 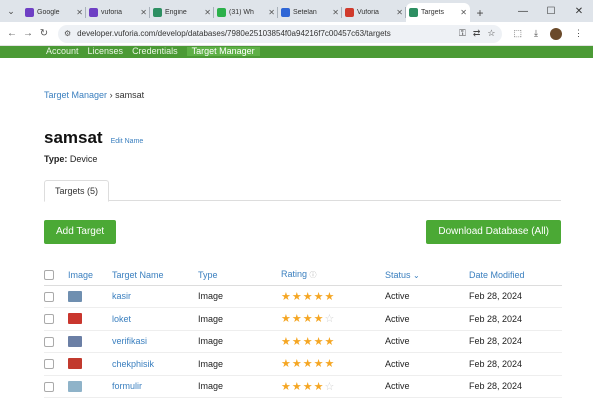 What do you see at coordinates (491, 33) in the screenshot?
I see `bookmark-star-icon: ☆` at bounding box center [491, 33].